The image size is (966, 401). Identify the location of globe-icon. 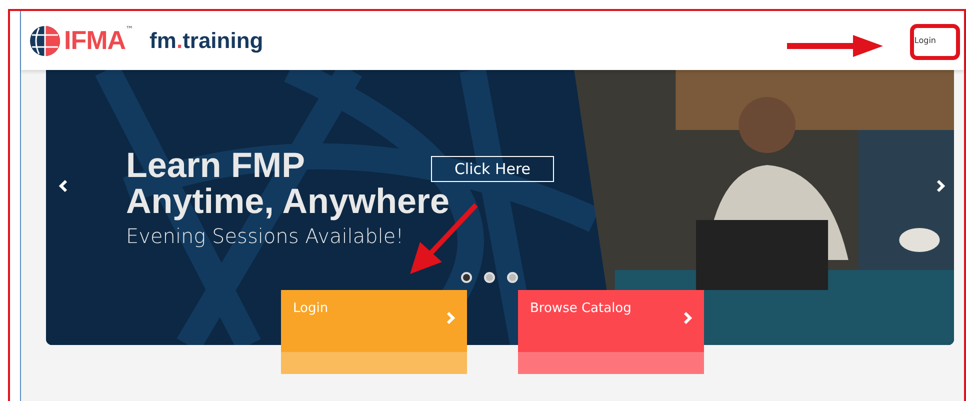
(45, 40).